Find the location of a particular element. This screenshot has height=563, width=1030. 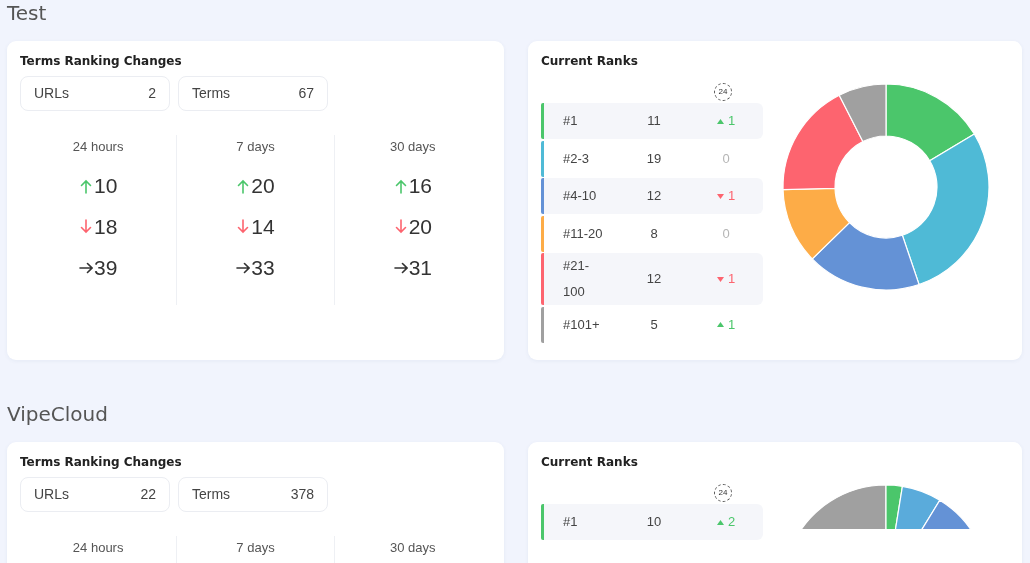

stat-value: 2 is located at coordinates (152, 93).